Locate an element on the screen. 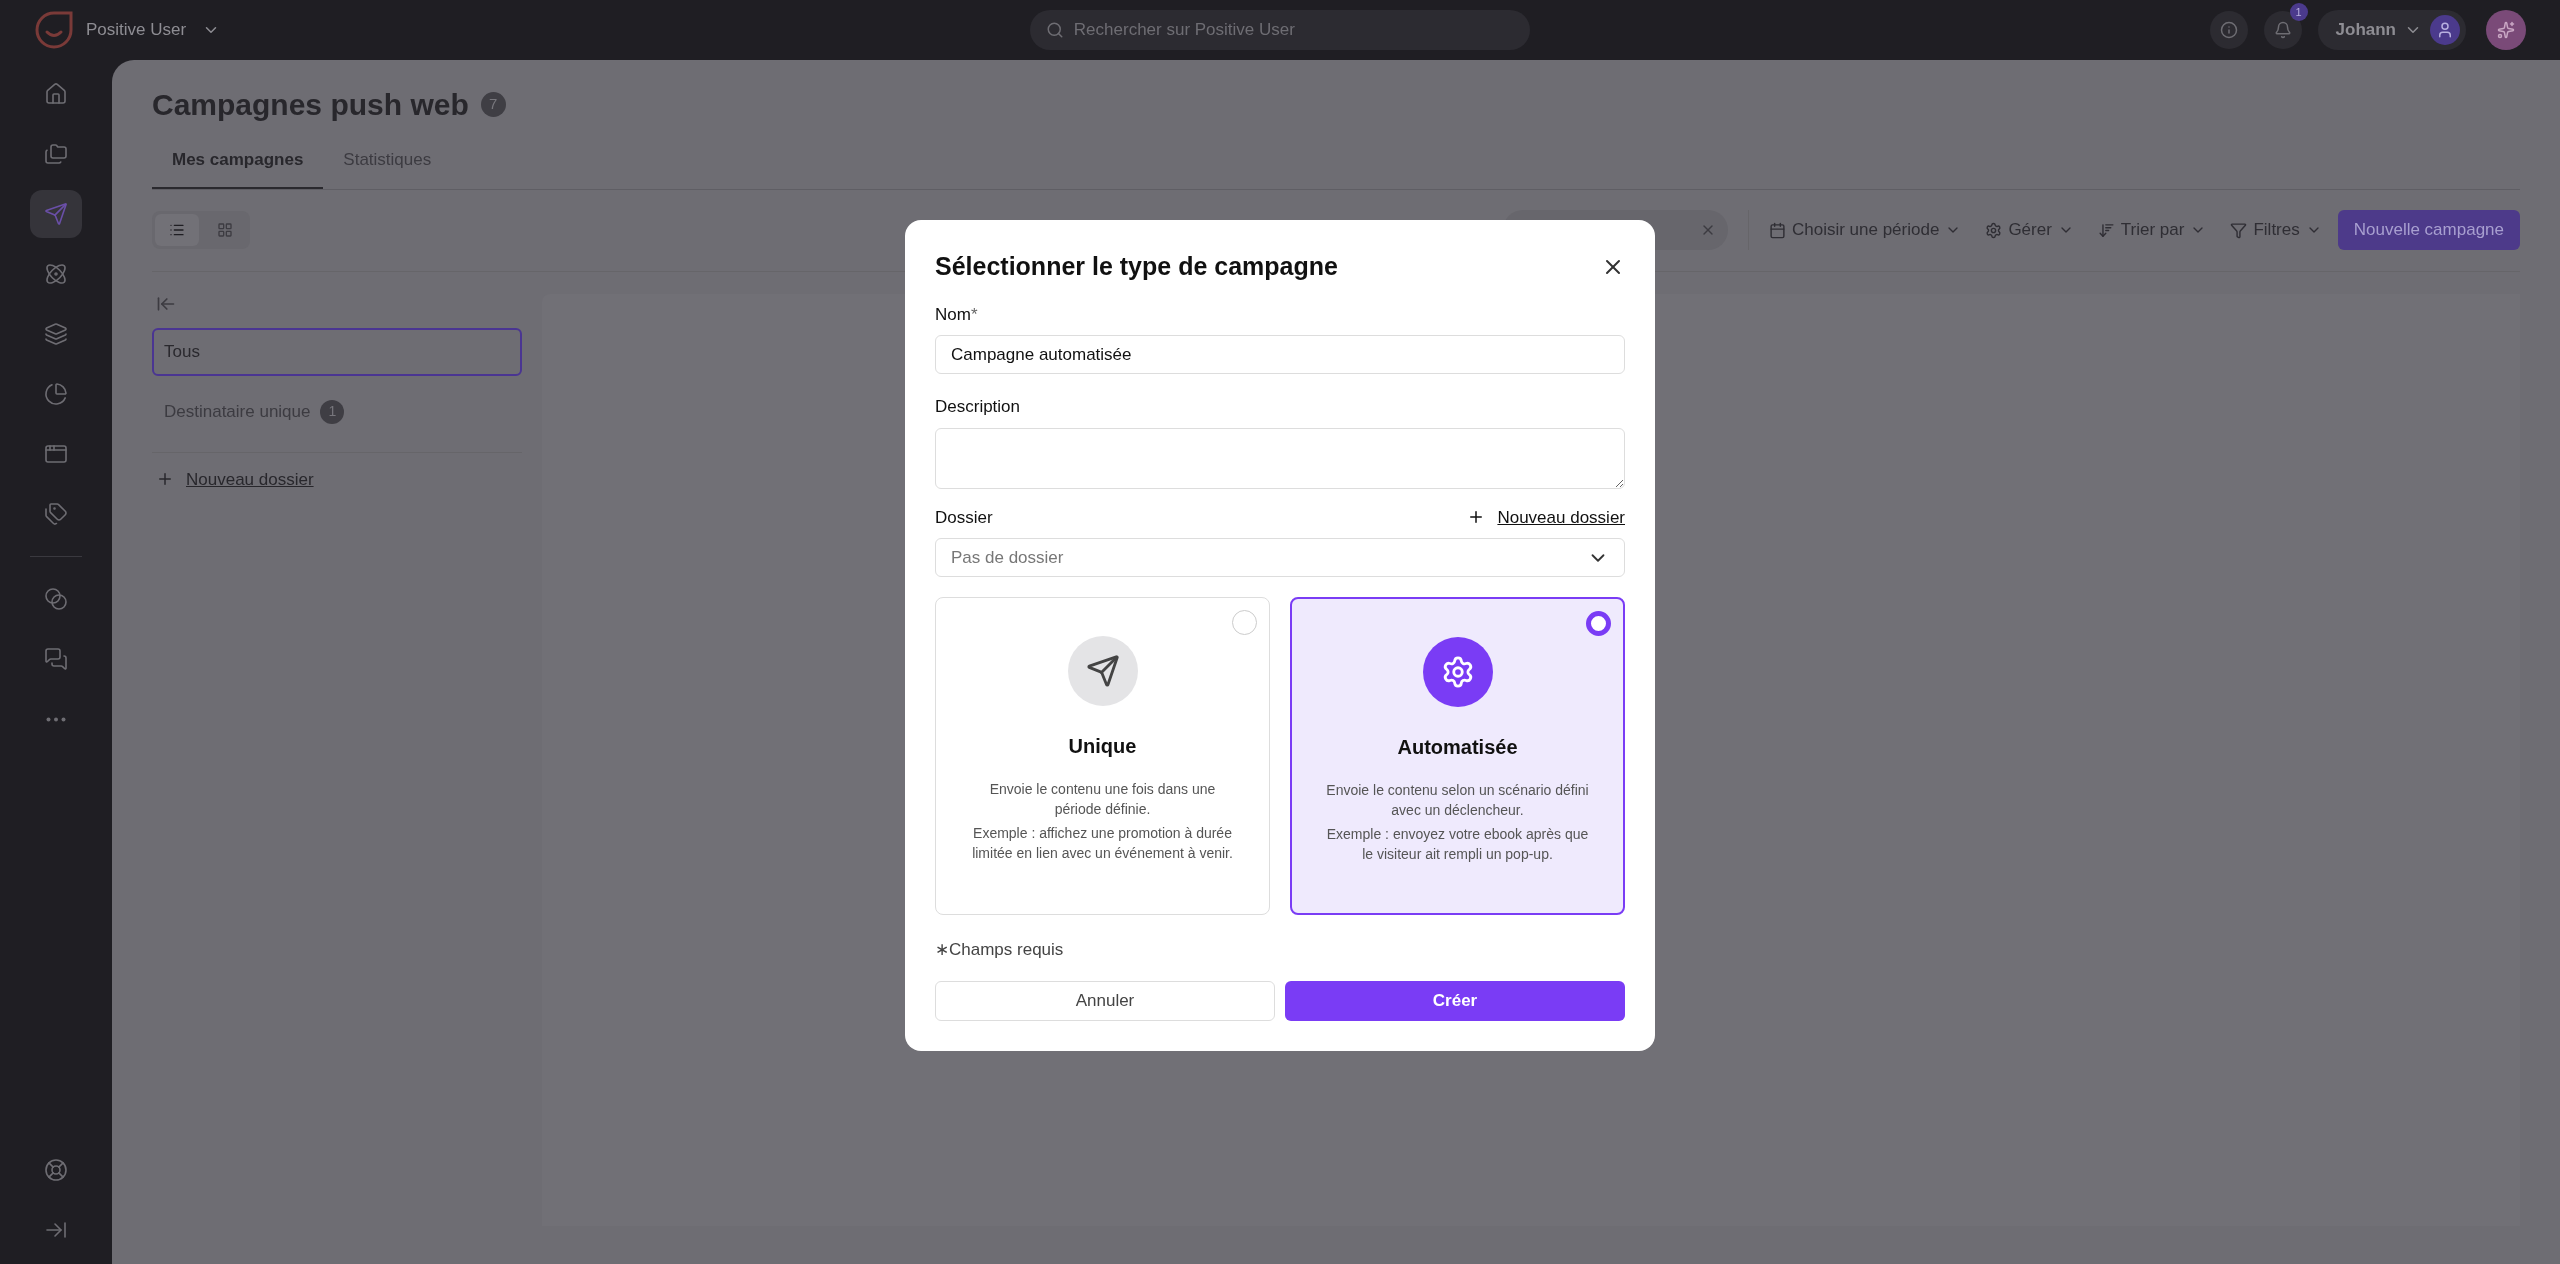  filter-icon is located at coordinates (2239, 230).